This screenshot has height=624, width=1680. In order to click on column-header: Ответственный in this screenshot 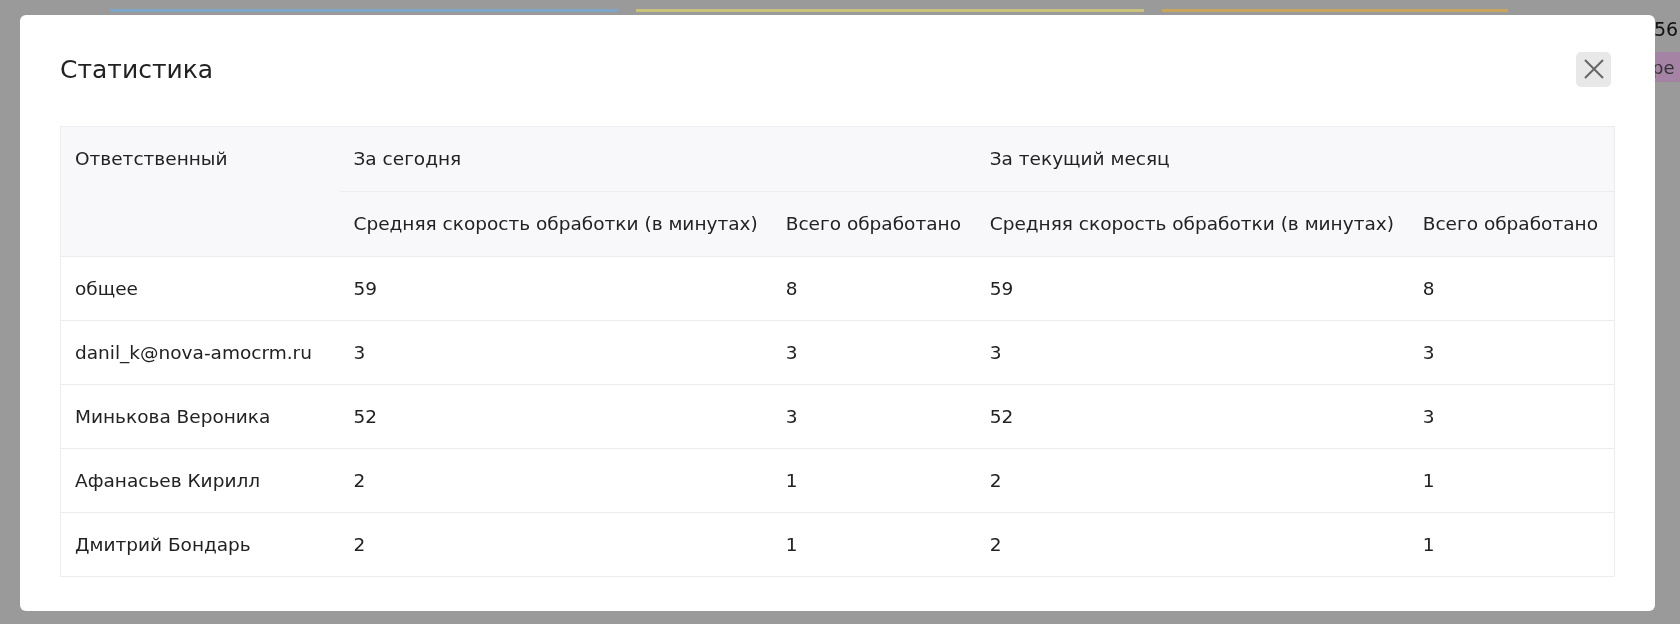, I will do `click(200, 191)`.